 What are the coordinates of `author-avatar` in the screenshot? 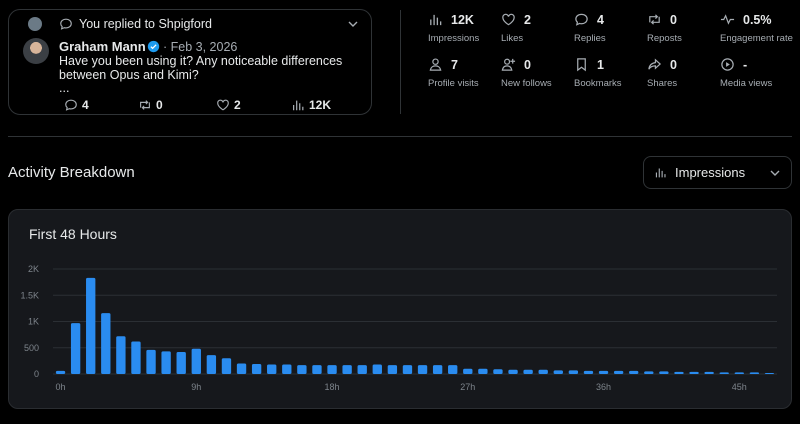 It's located at (36, 51).